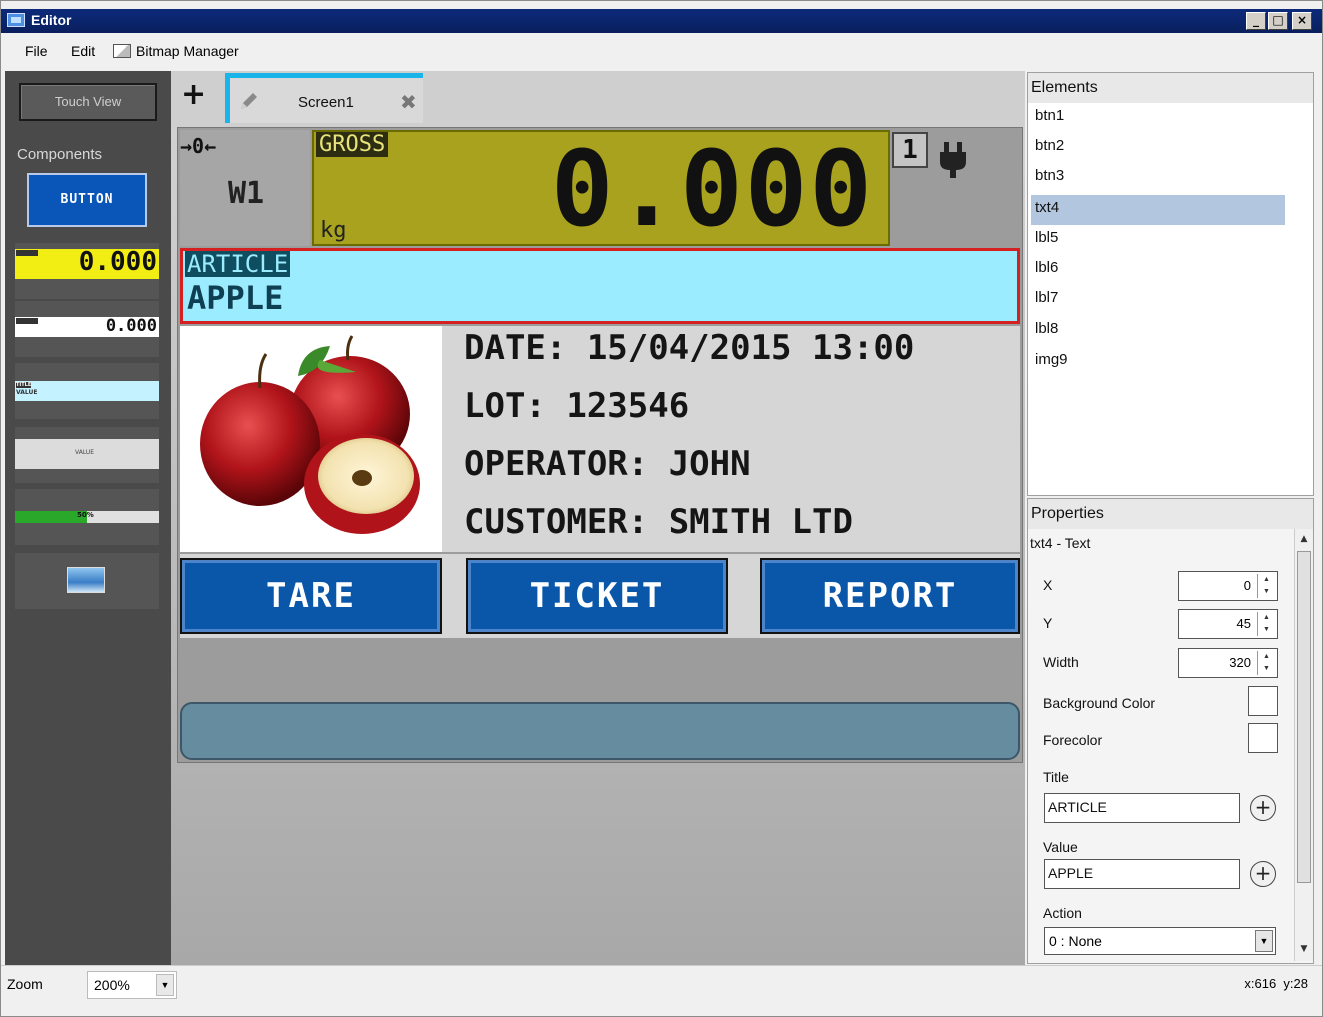 This screenshot has width=1323, height=1017. I want to click on element-item: btn2, so click(1158, 148).